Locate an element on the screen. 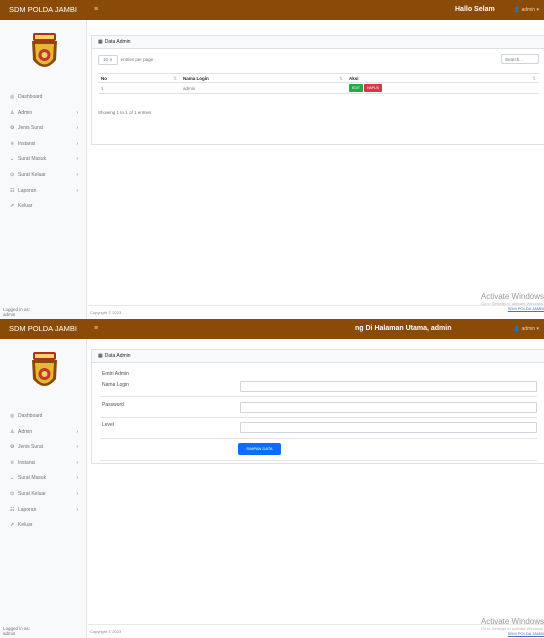 The image size is (544, 638). password-input is located at coordinates (388, 407).